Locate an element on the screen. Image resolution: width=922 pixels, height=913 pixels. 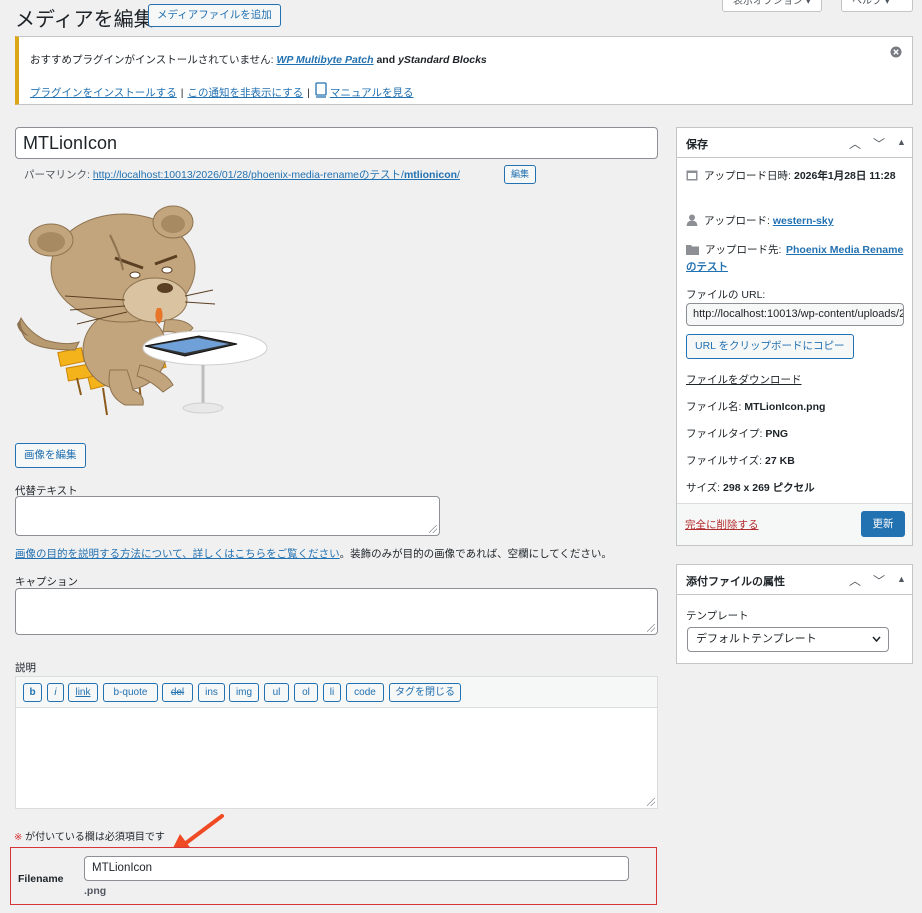
quicktag-blockquote-button: b-quote is located at coordinates (130, 692).